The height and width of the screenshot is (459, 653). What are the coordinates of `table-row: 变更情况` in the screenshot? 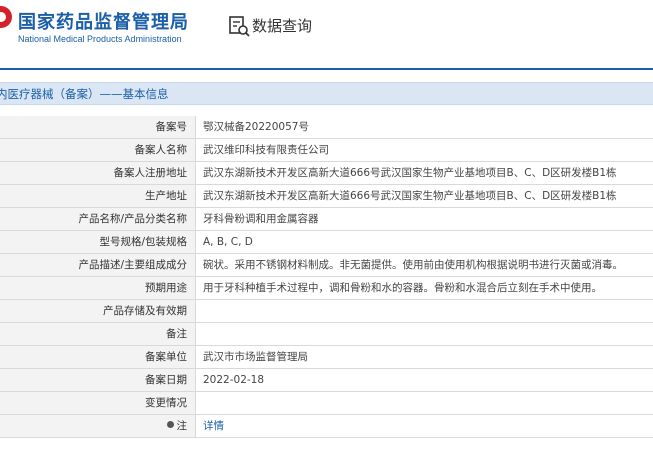 It's located at (326, 403).